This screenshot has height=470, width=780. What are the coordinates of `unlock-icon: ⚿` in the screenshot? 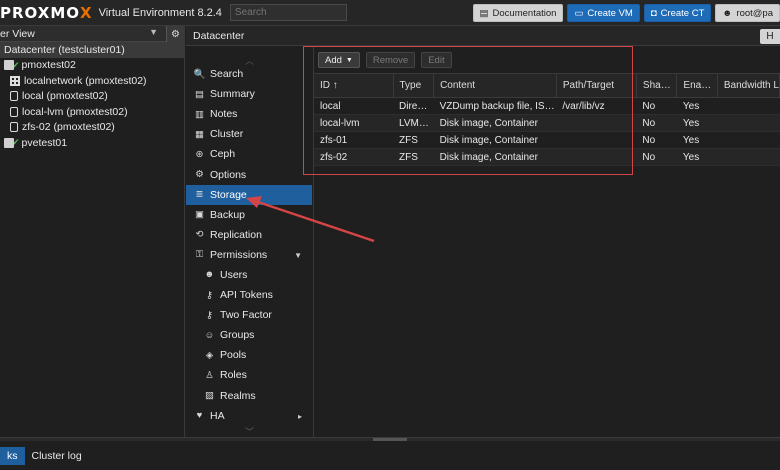 It's located at (199, 255).